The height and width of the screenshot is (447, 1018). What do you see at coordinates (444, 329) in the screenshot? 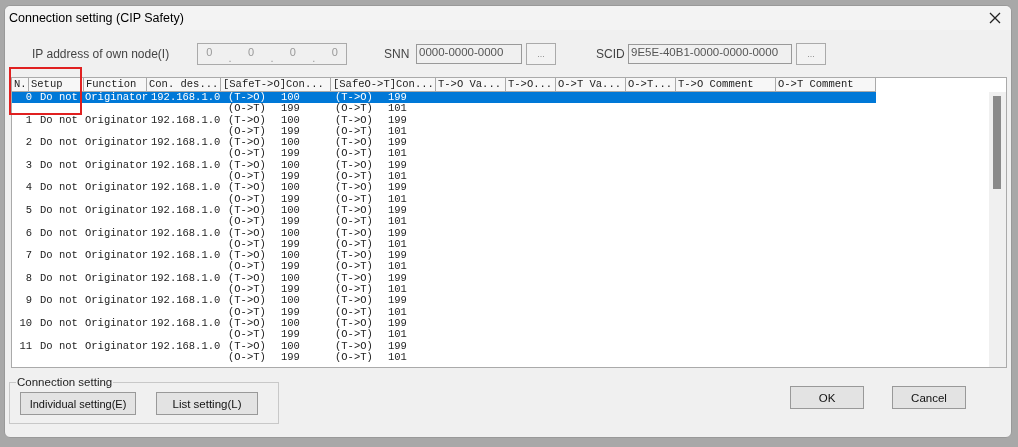
I see `table-row: 10 Do not Originator 192.168.1.0 (T->O) 100 (T->O) 199 (O->T) 199 (O->T) 101` at bounding box center [444, 329].